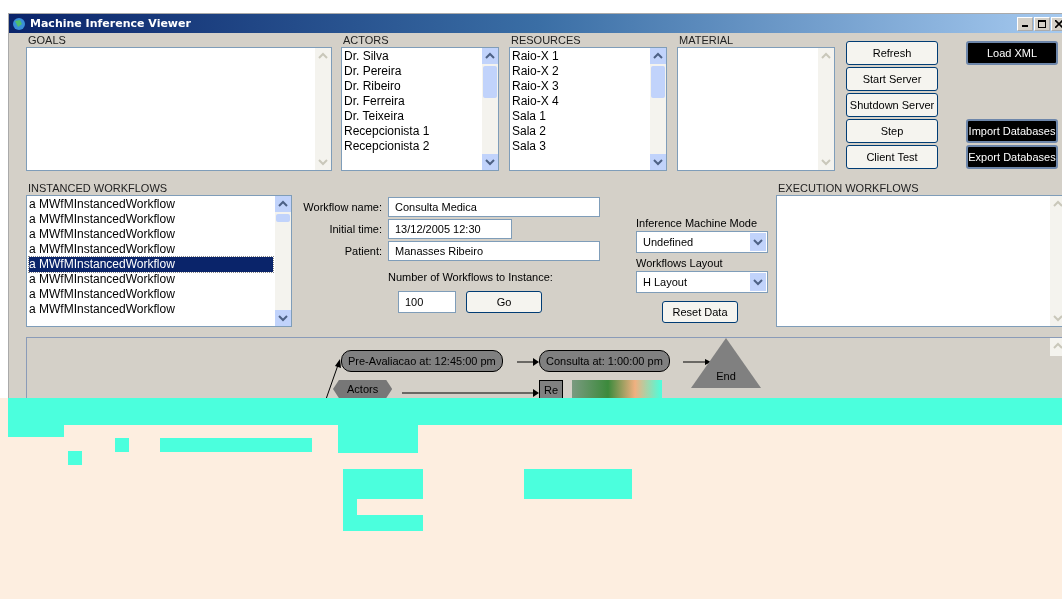  I want to click on field-label: Number of Workflows to Instance:, so click(471, 277).